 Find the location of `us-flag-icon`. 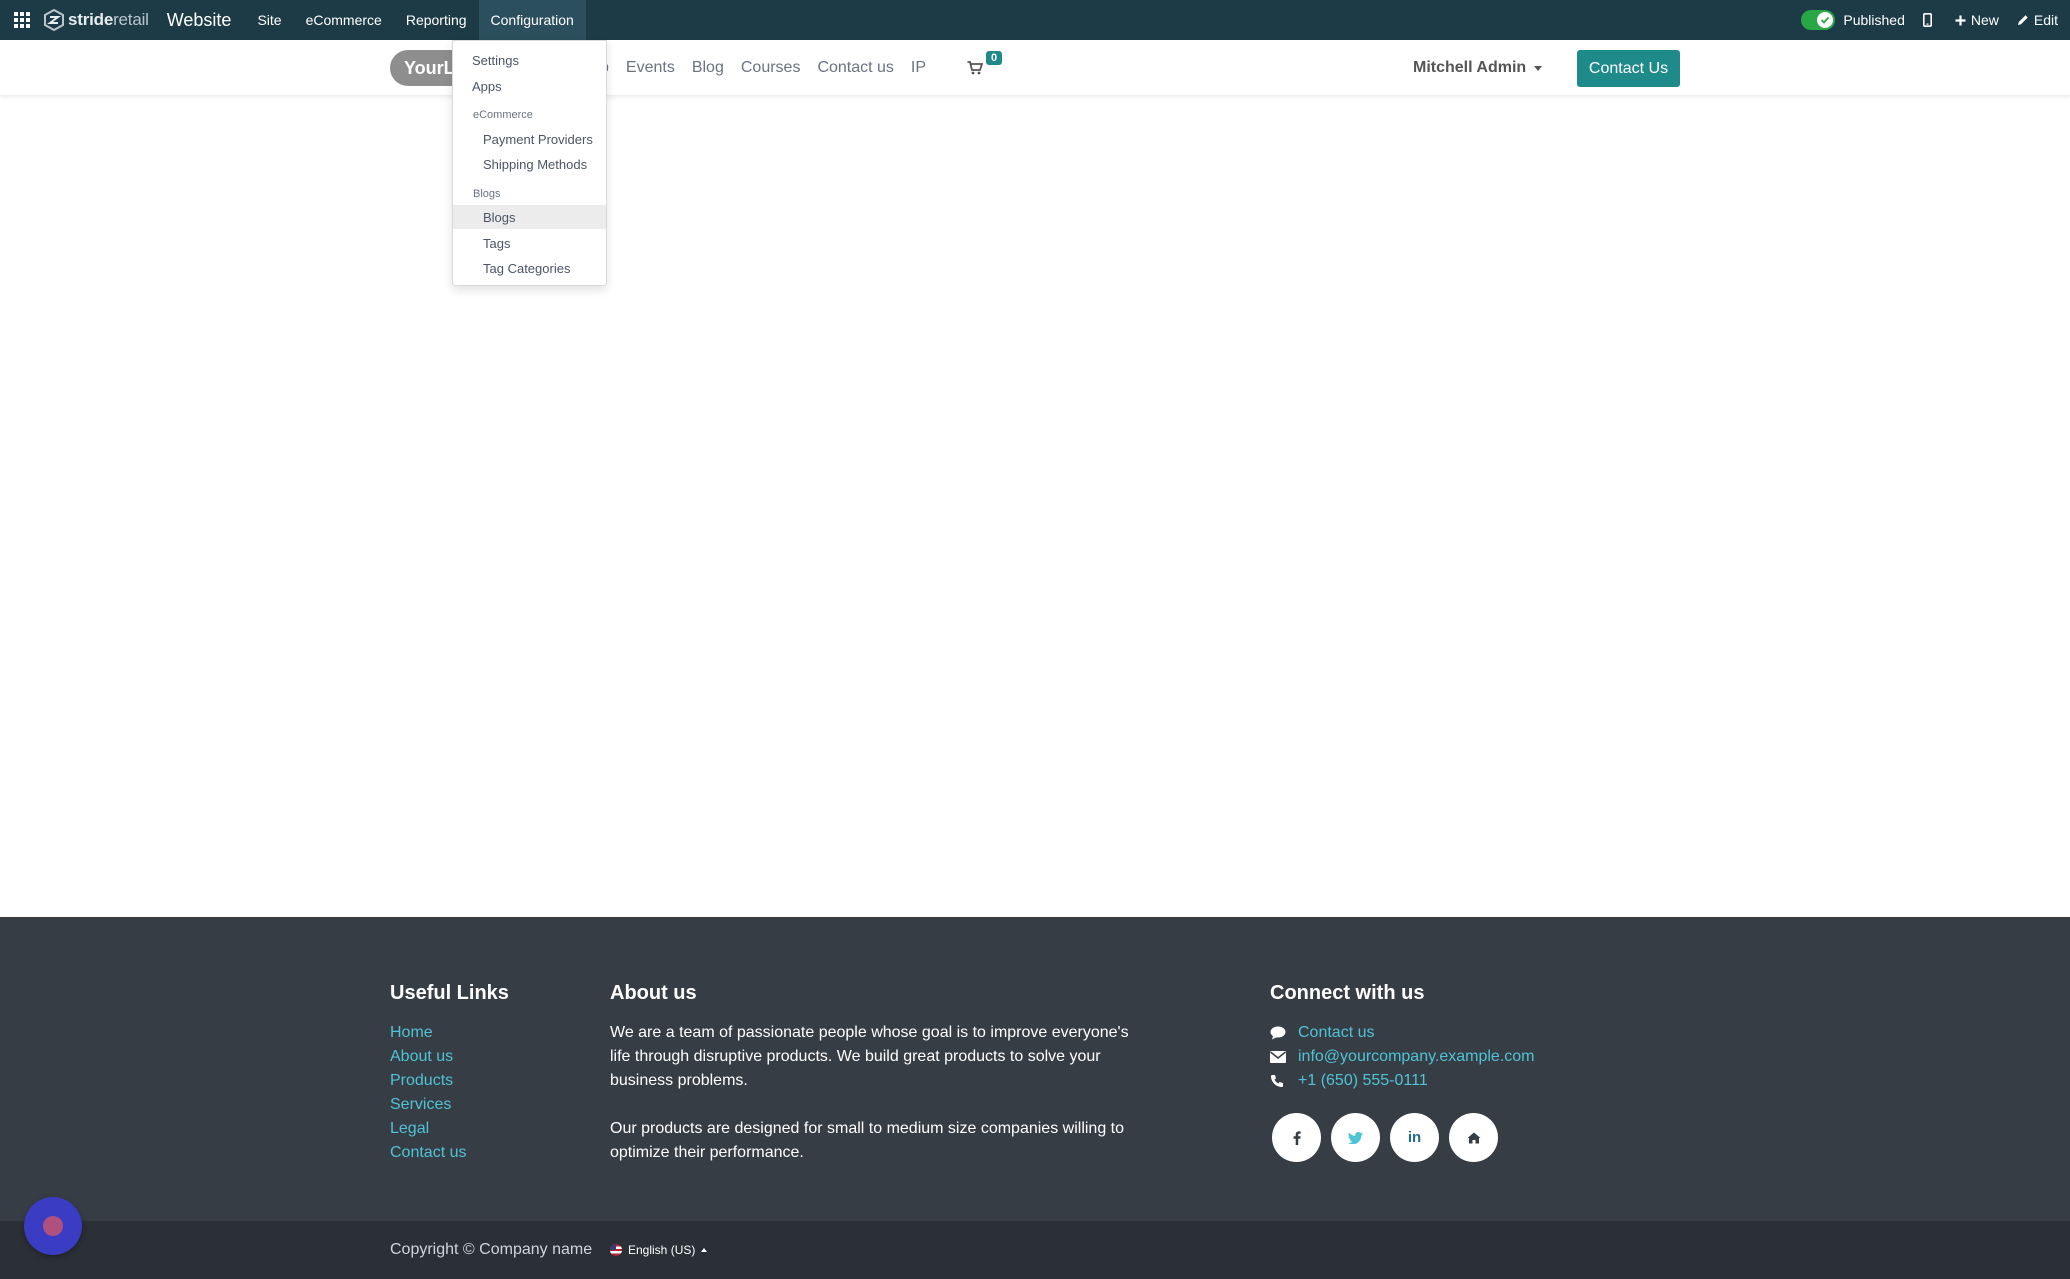

us-flag-icon is located at coordinates (616, 1250).